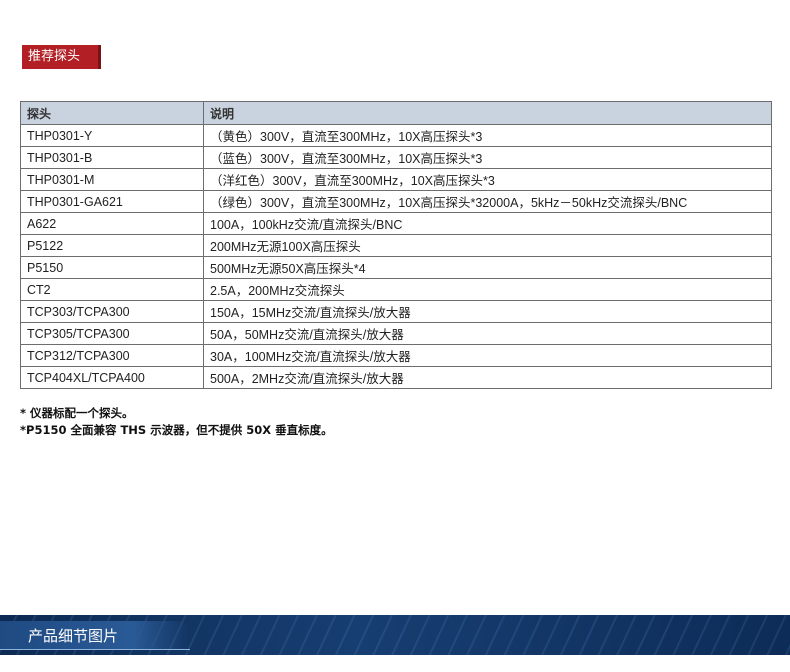 The image size is (790, 672). What do you see at coordinates (487, 289) in the screenshot?
I see `probe-description-cell: 2.5A，200MHz交流探头` at bounding box center [487, 289].